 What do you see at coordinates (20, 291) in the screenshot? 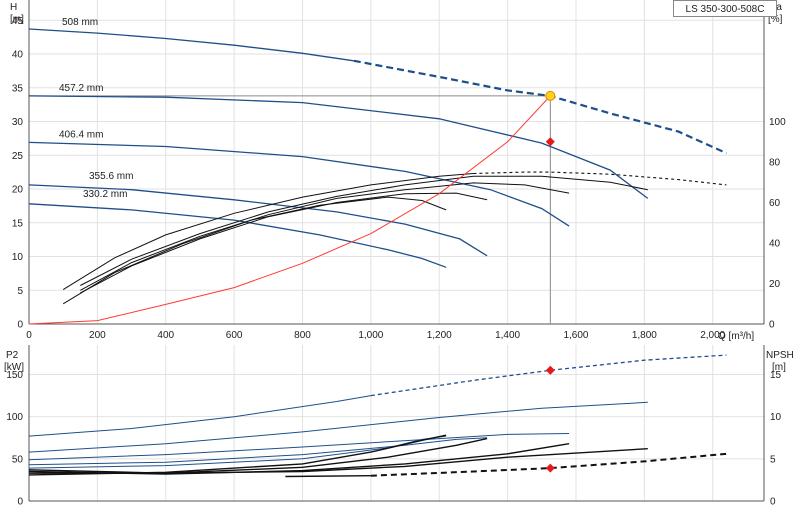
I see `tick-label-h: 5` at bounding box center [20, 291].